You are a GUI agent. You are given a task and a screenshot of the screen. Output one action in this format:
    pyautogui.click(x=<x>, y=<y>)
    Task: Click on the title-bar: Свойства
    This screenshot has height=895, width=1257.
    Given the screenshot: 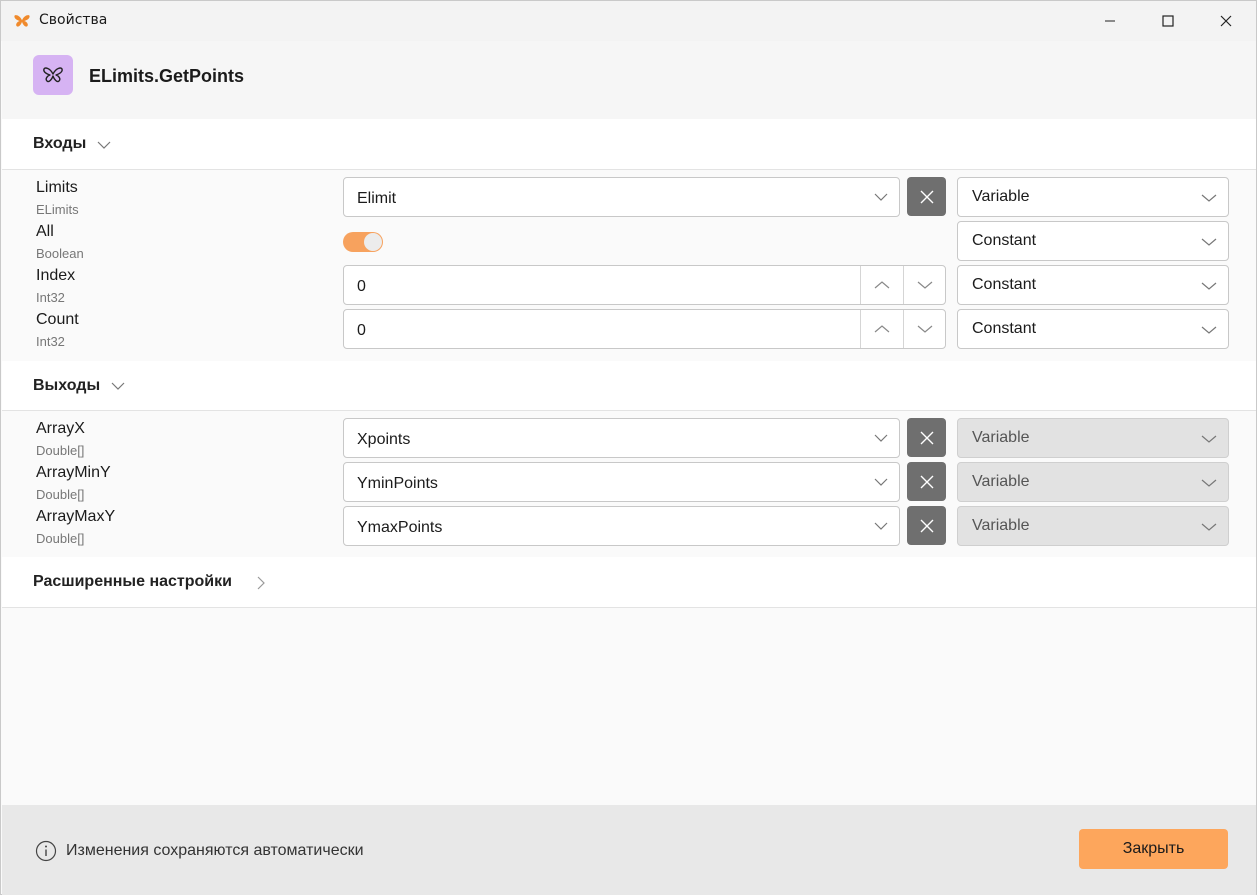 What is the action you would take?
    pyautogui.click(x=628, y=21)
    